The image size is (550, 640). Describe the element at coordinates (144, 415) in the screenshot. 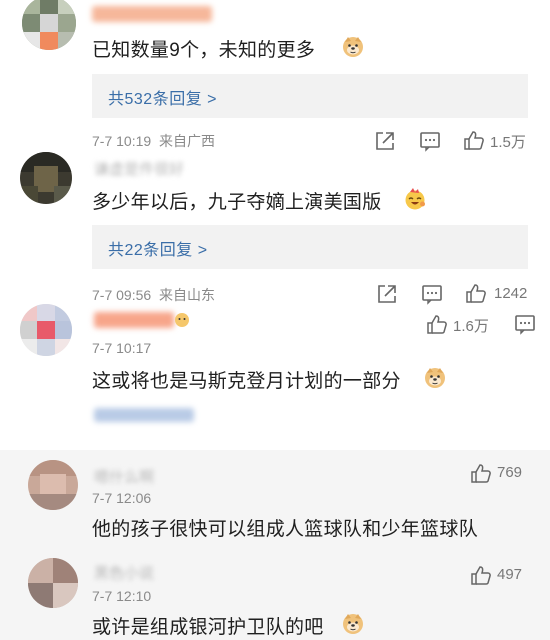

I see `quoted-link` at that location.